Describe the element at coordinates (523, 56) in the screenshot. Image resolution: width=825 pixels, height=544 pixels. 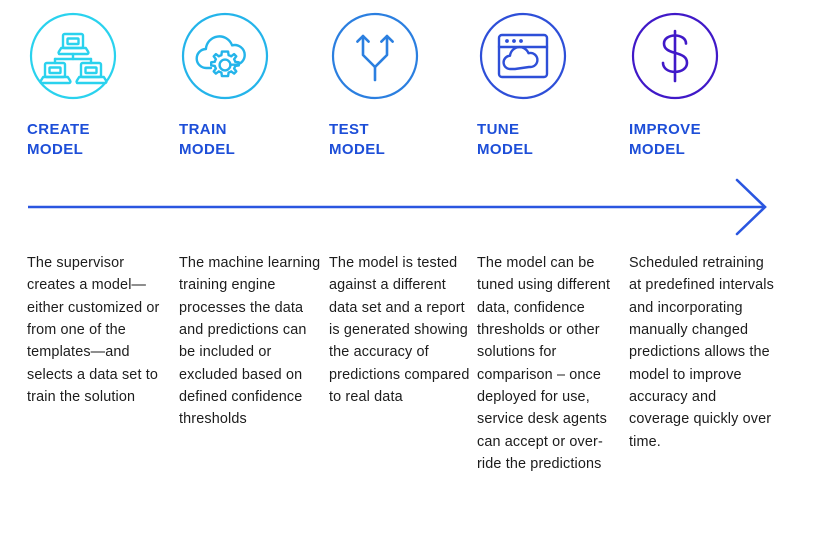
I see `browser-window-with-cloud-icon` at that location.